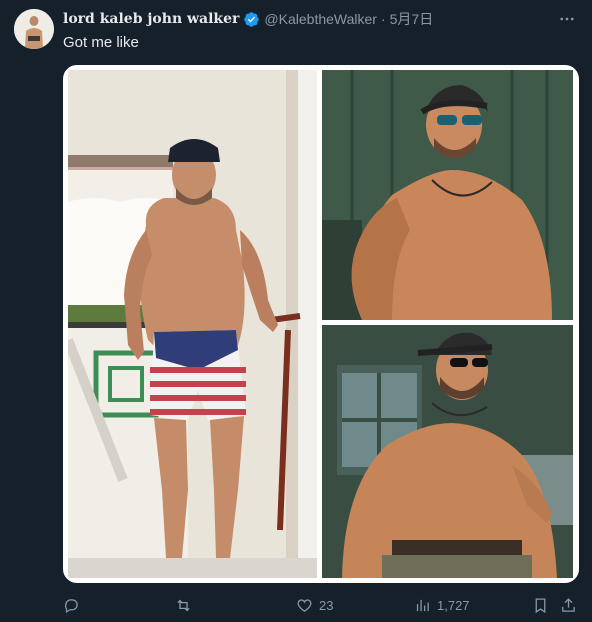  I want to click on handle: @KalebtheWalker, so click(320, 19).